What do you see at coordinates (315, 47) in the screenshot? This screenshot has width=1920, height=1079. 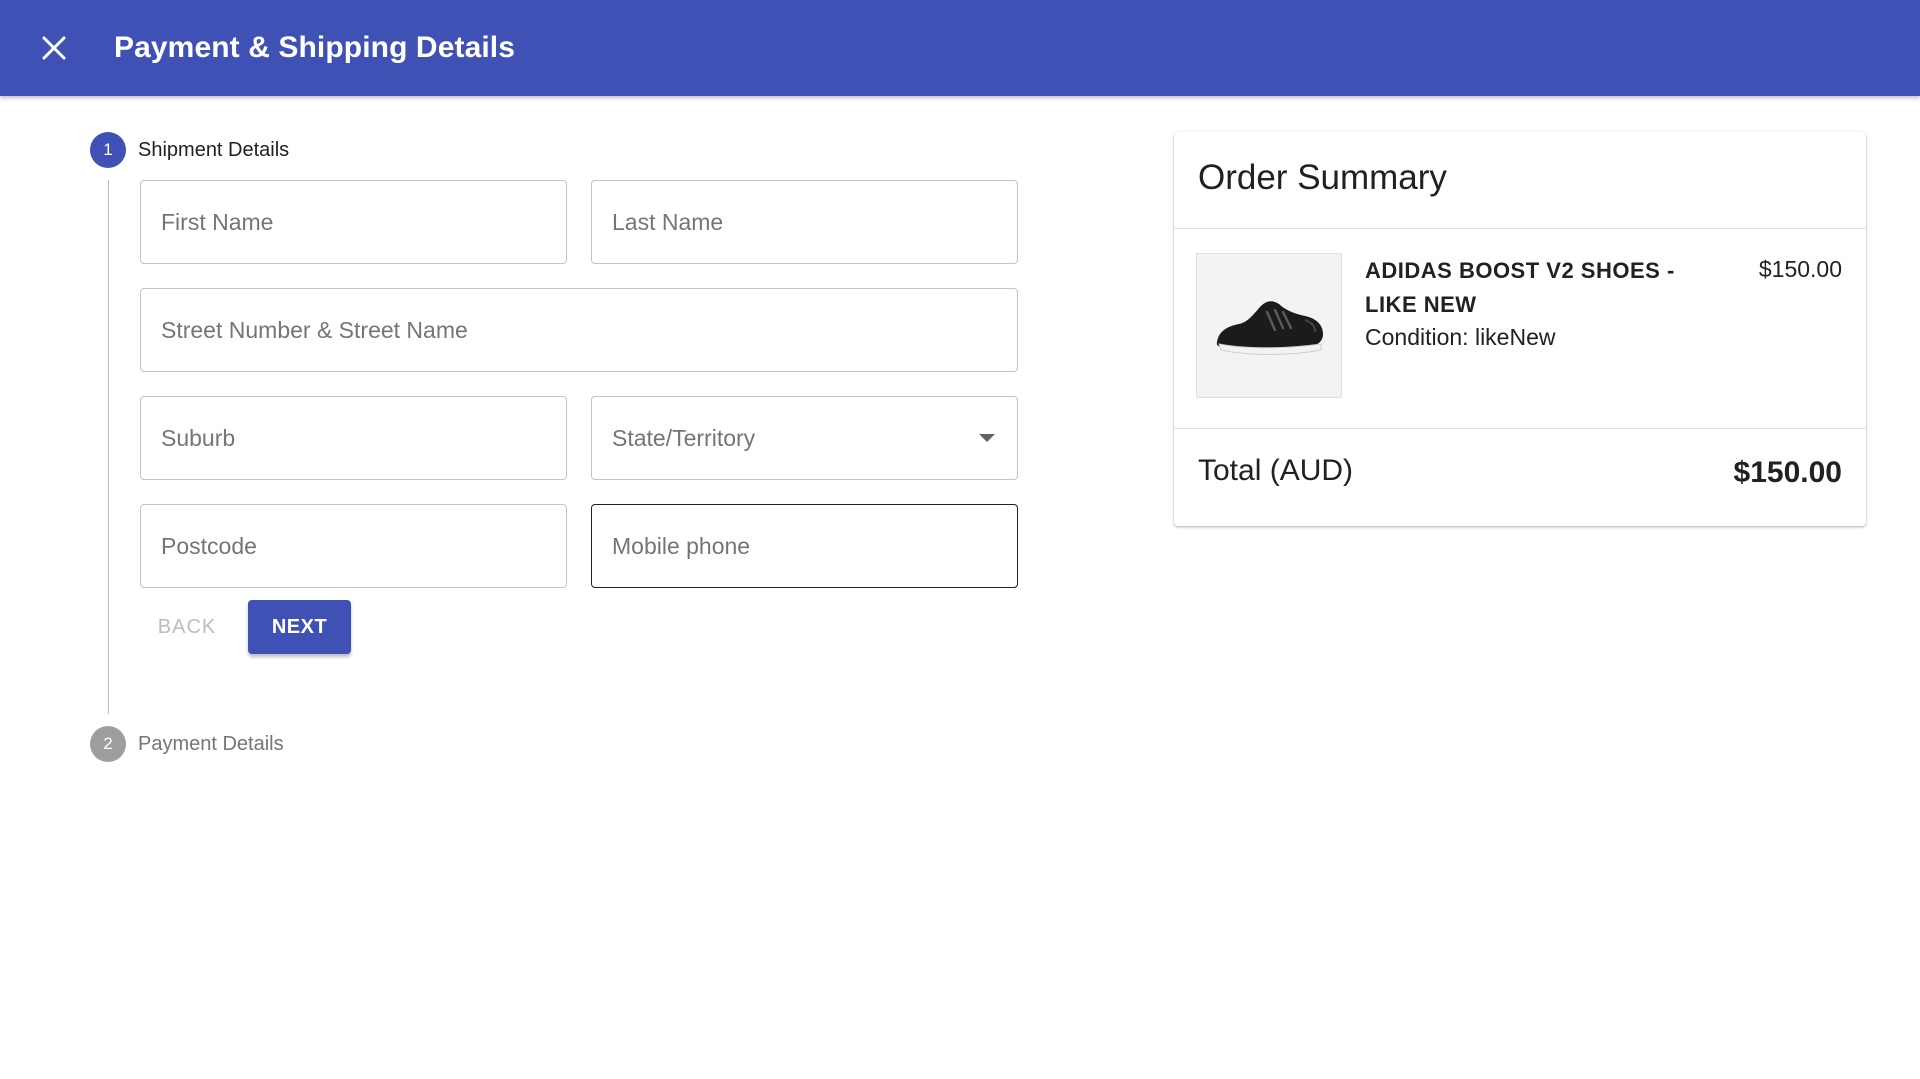 I see `page-title: Payment & Shipping Details` at bounding box center [315, 47].